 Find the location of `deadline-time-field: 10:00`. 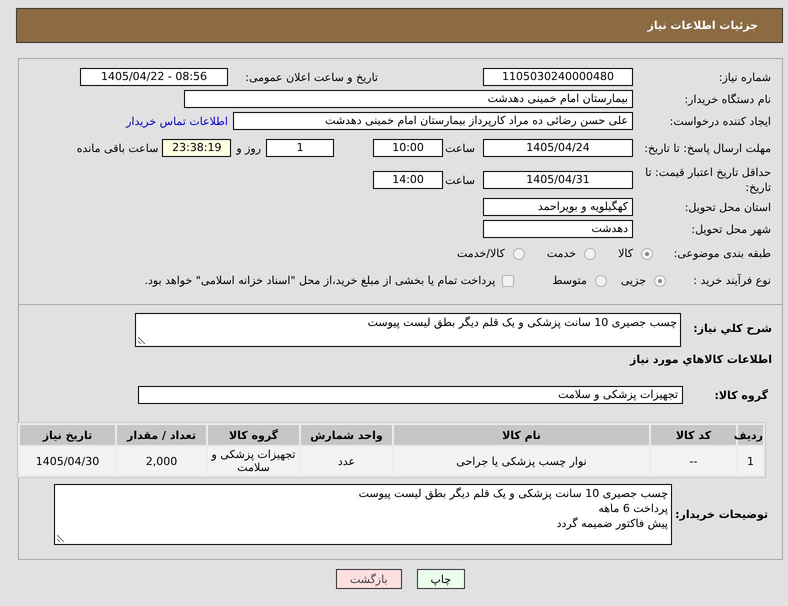

deadline-time-field: 10:00 is located at coordinates (408, 148).